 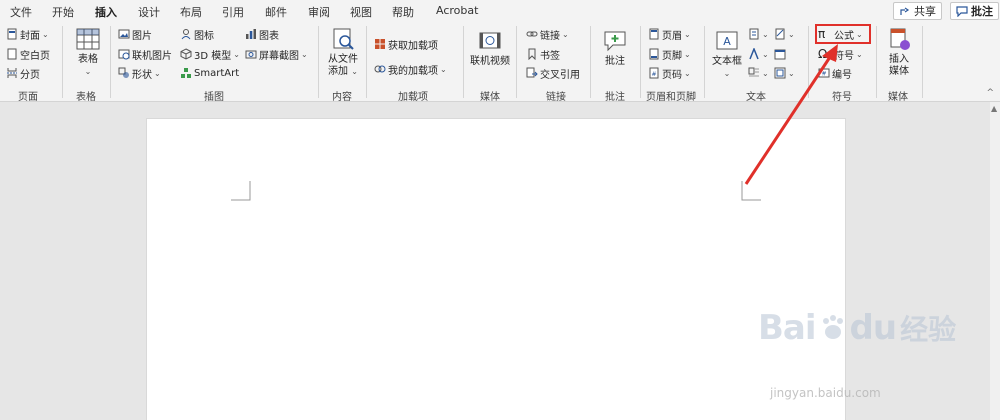 I want to click on margin-corner-mark-right, so click(x=751, y=191).